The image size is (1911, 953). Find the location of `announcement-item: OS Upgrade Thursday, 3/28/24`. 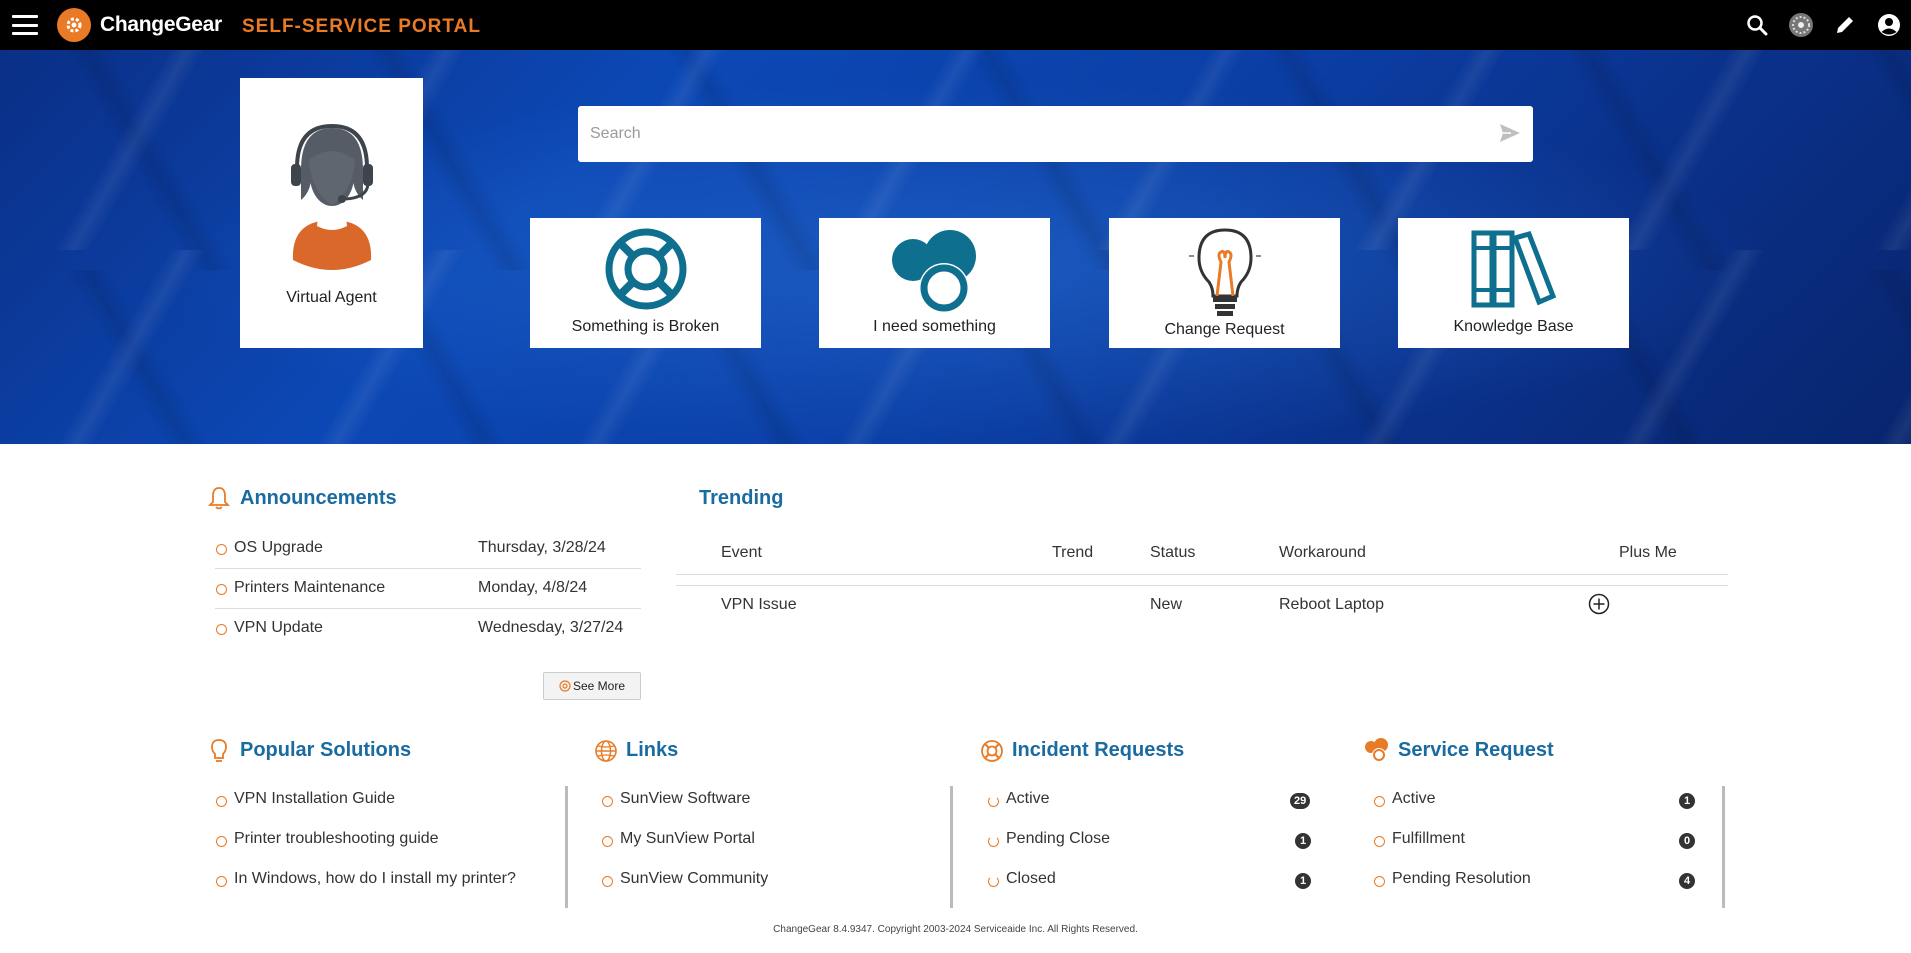

announcement-item: OS Upgrade Thursday, 3/28/24 is located at coordinates (428, 549).